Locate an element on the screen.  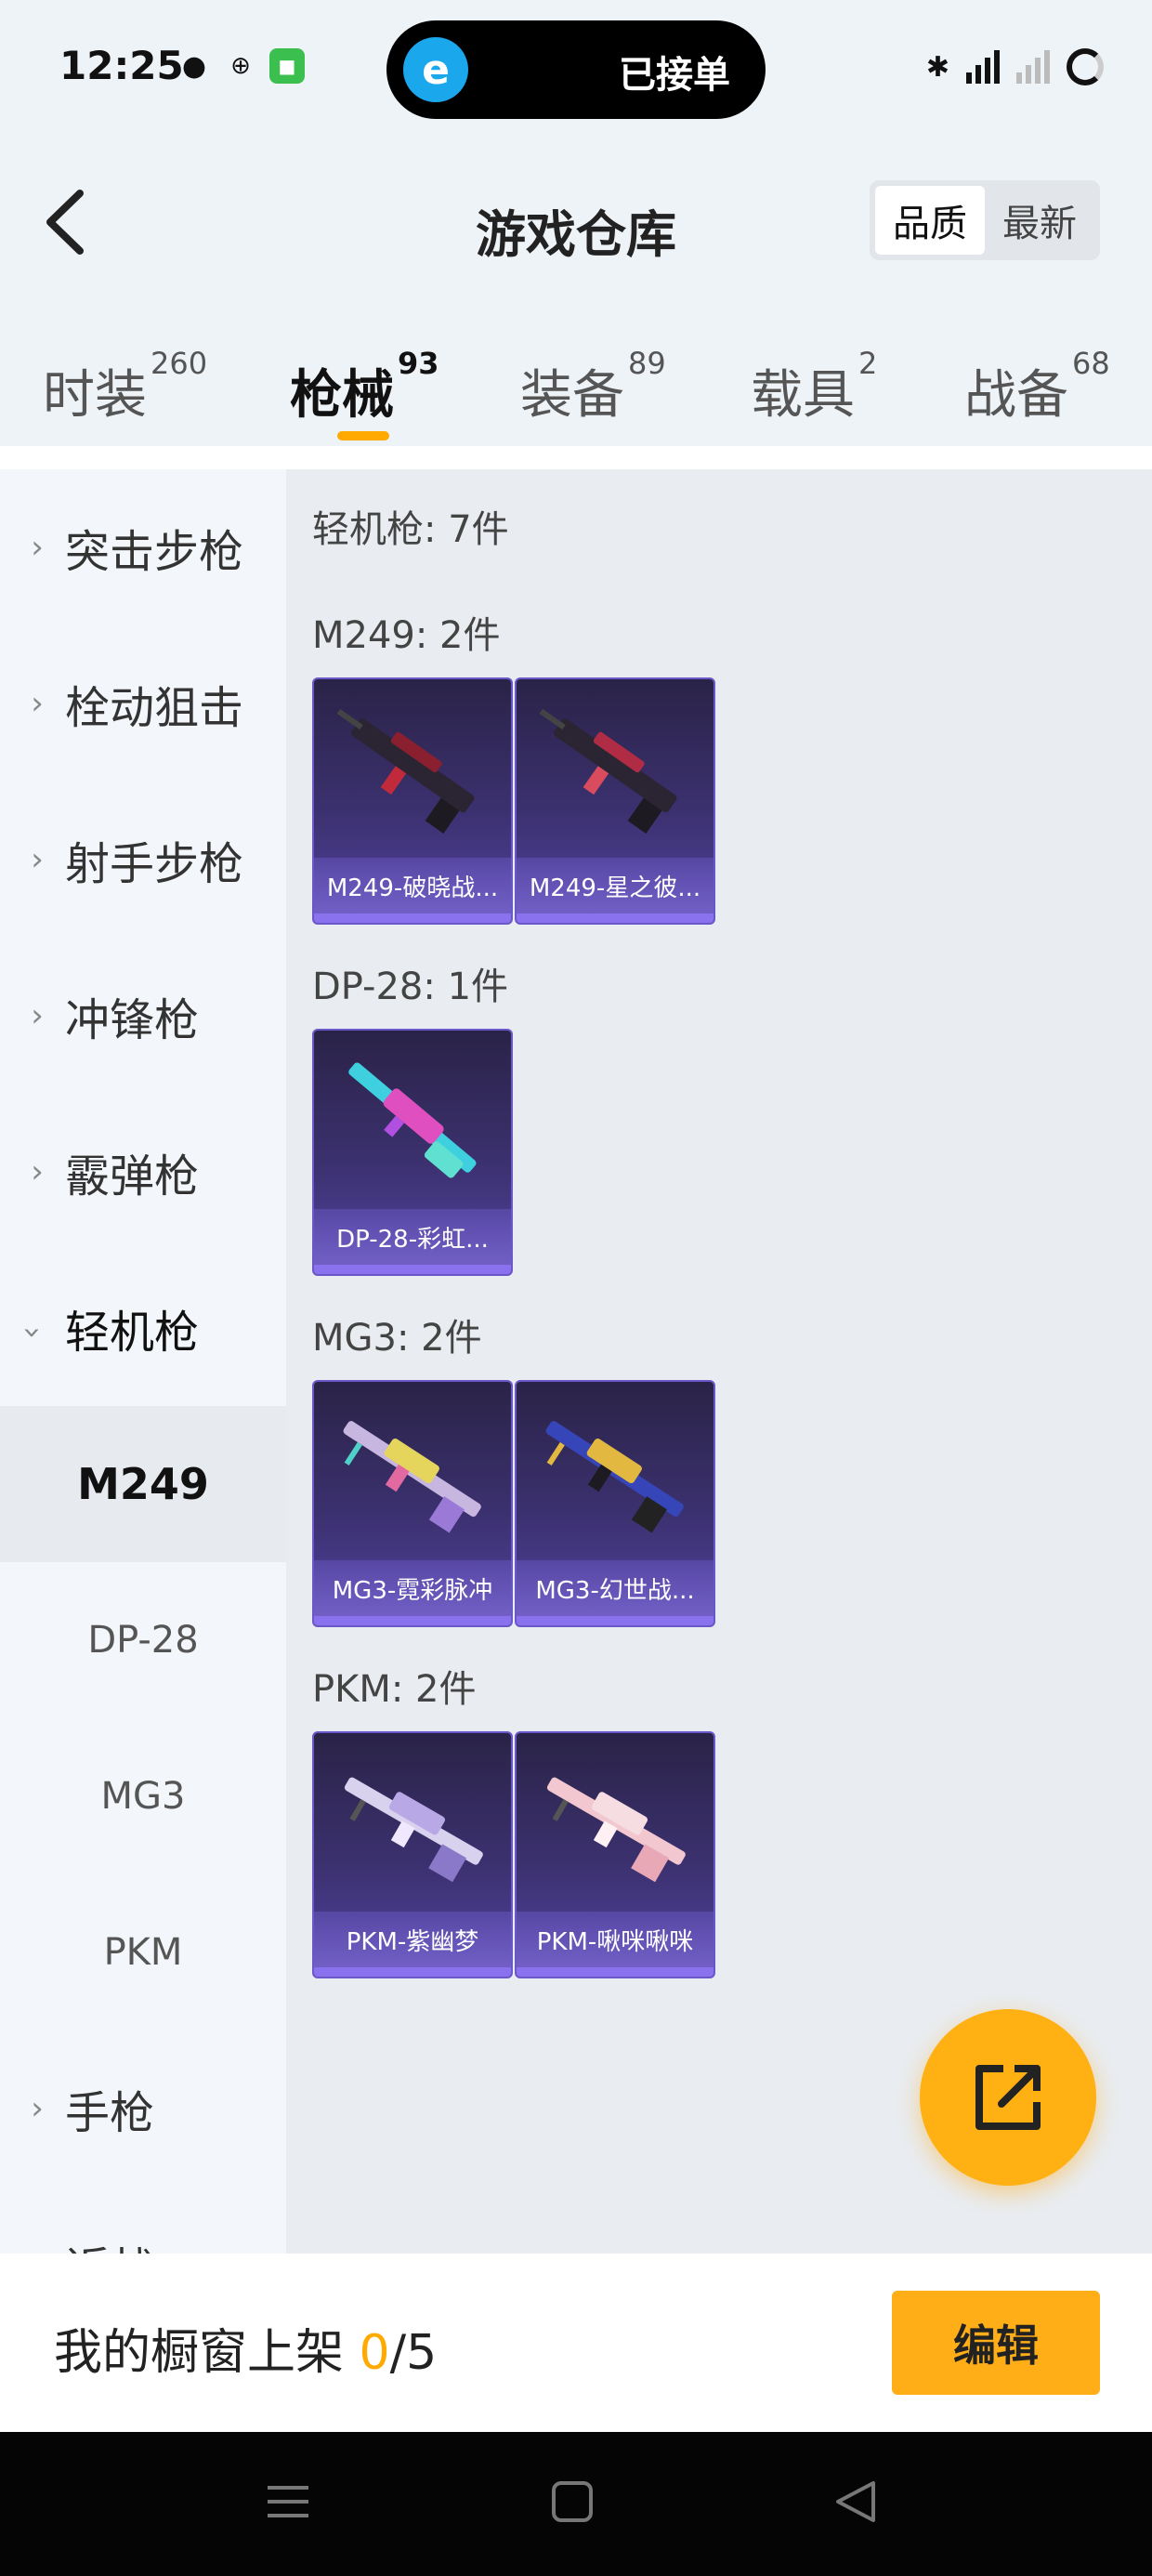
category-summary: 轻机枪: 7件 is located at coordinates (410, 529).